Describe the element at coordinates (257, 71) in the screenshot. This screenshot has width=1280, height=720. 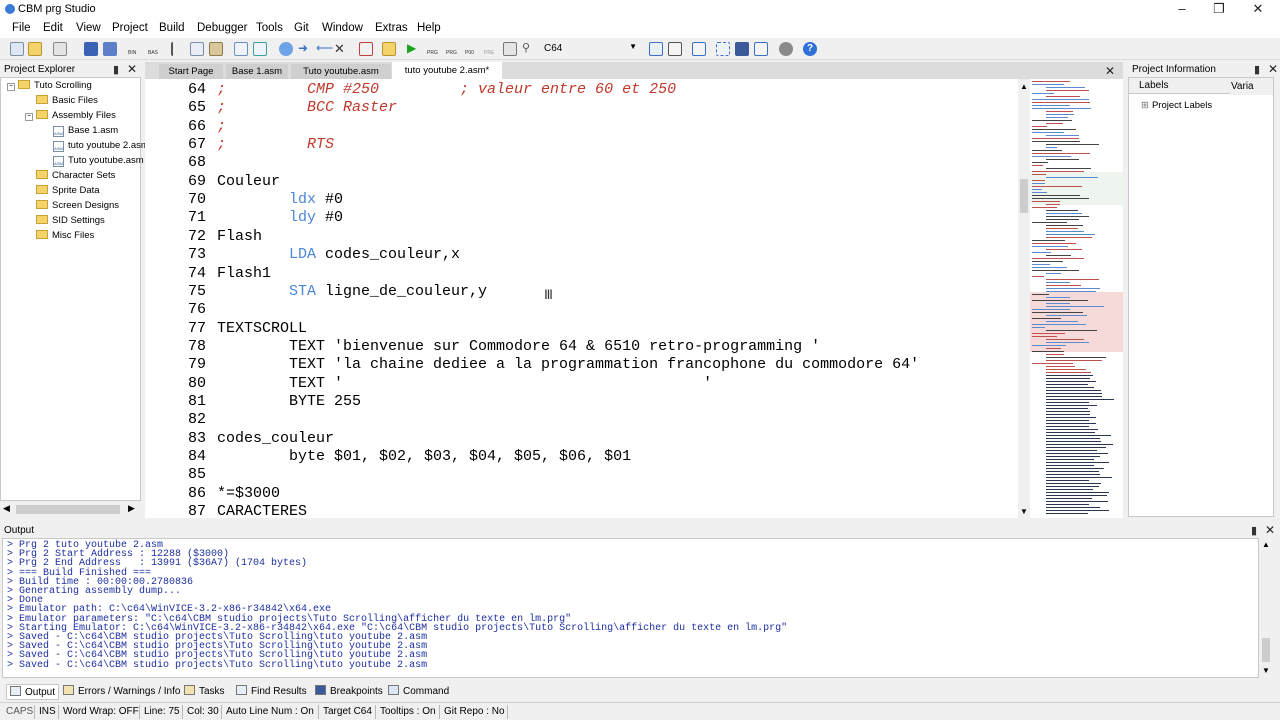
I see `tab-base1-asm: Base 1.asm` at that location.